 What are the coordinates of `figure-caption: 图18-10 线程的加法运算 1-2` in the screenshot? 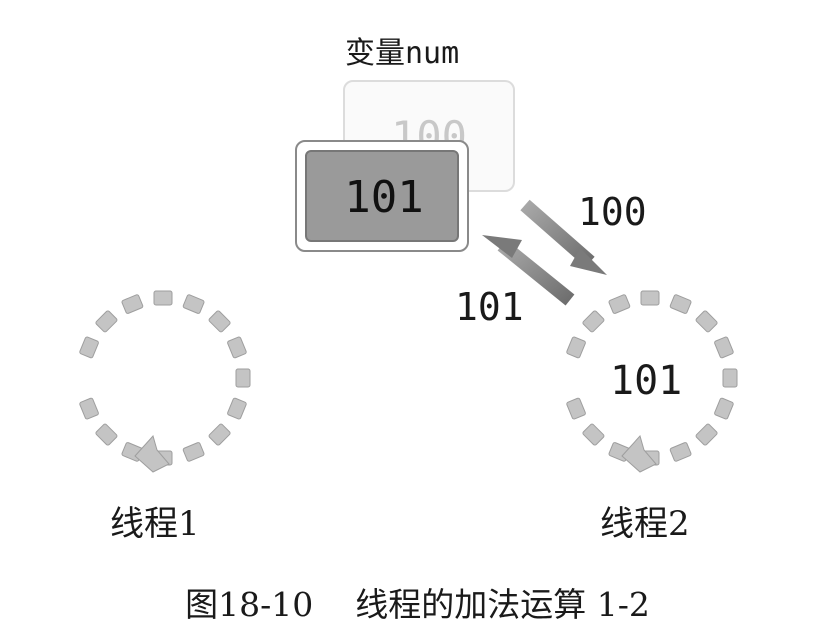 It's located at (417, 602).